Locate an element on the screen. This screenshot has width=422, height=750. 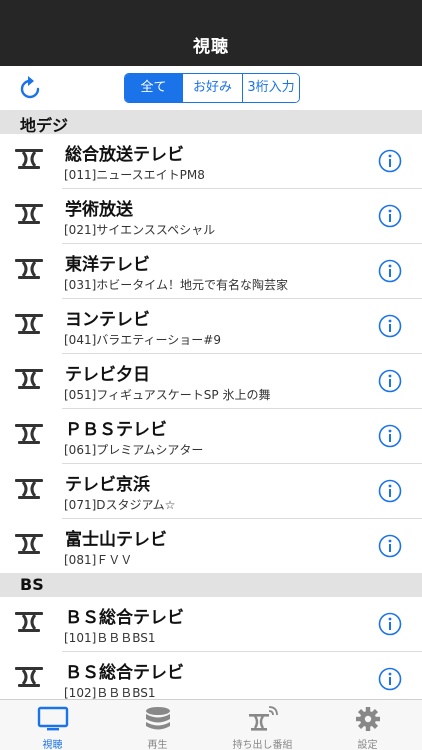
tab-watch: 視聴 is located at coordinates (52, 725).